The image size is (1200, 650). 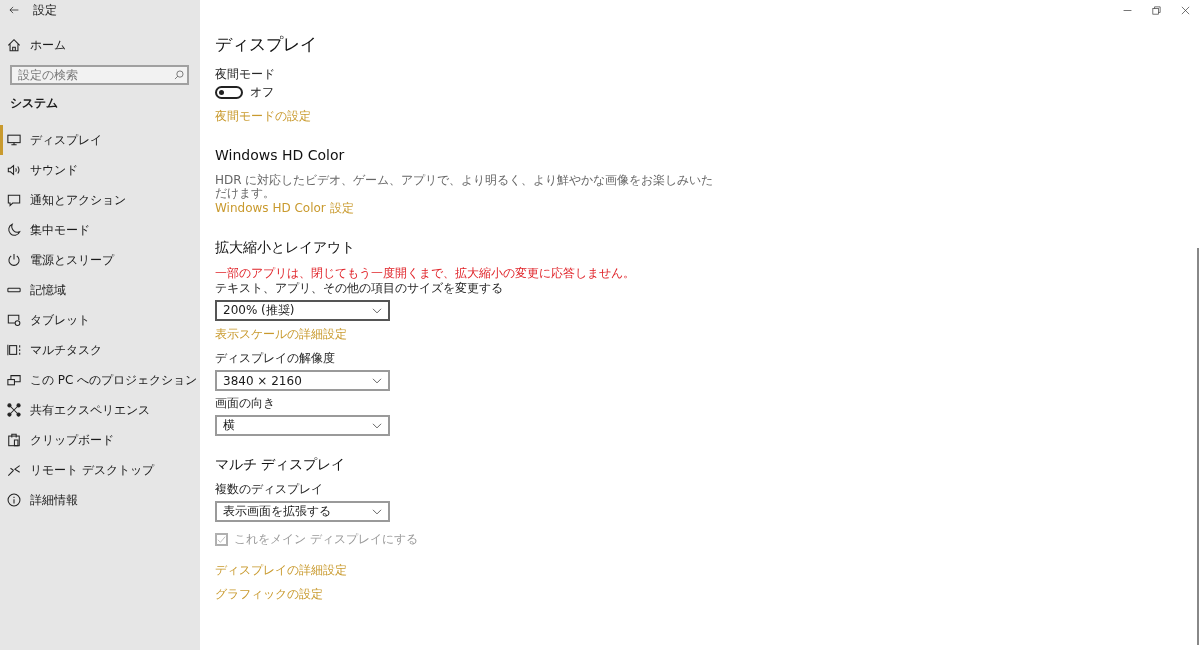 What do you see at coordinates (425, 273) in the screenshot?
I see `warning-text: 一部のアプリは、閉じてもう一度開くまで、拡大縮小の変更に応答しません。` at bounding box center [425, 273].